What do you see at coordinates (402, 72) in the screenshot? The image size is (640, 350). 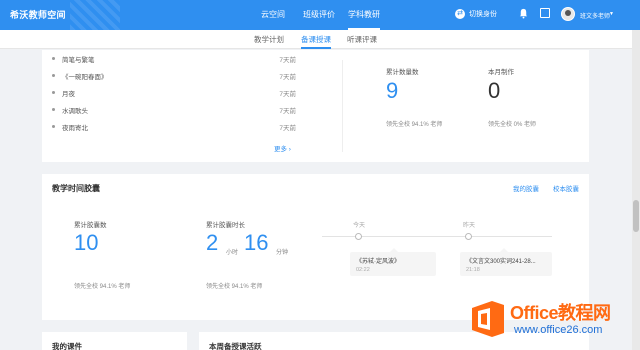 I see `total-count-label: 累计数量数` at bounding box center [402, 72].